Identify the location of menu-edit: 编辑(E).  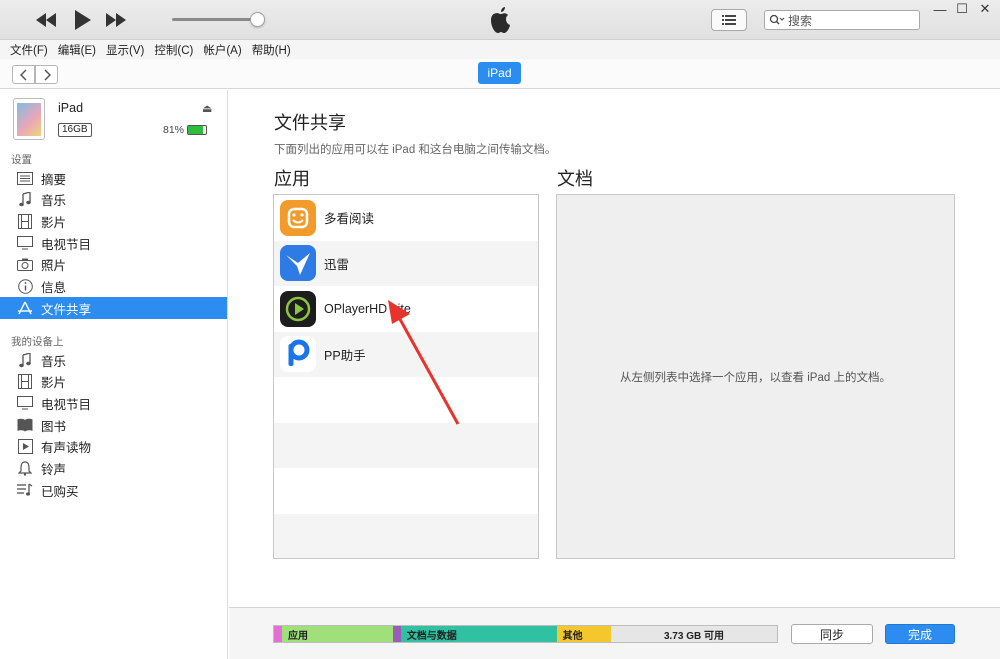
(77, 50).